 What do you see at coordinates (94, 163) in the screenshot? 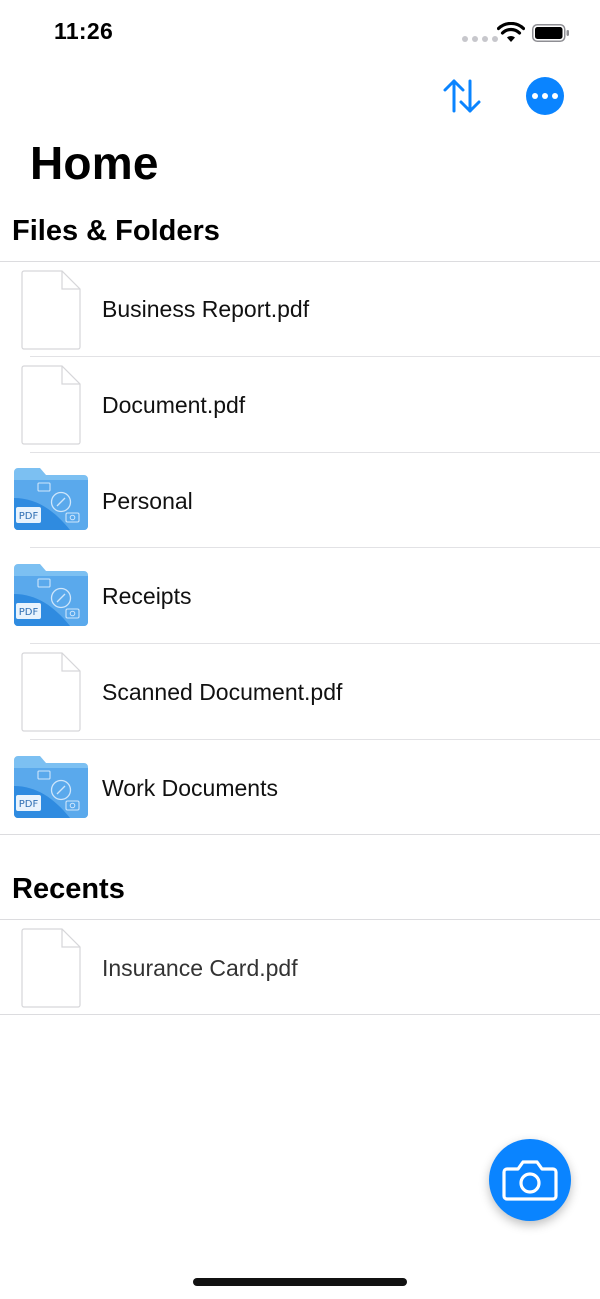
I see `page-title: Home` at bounding box center [94, 163].